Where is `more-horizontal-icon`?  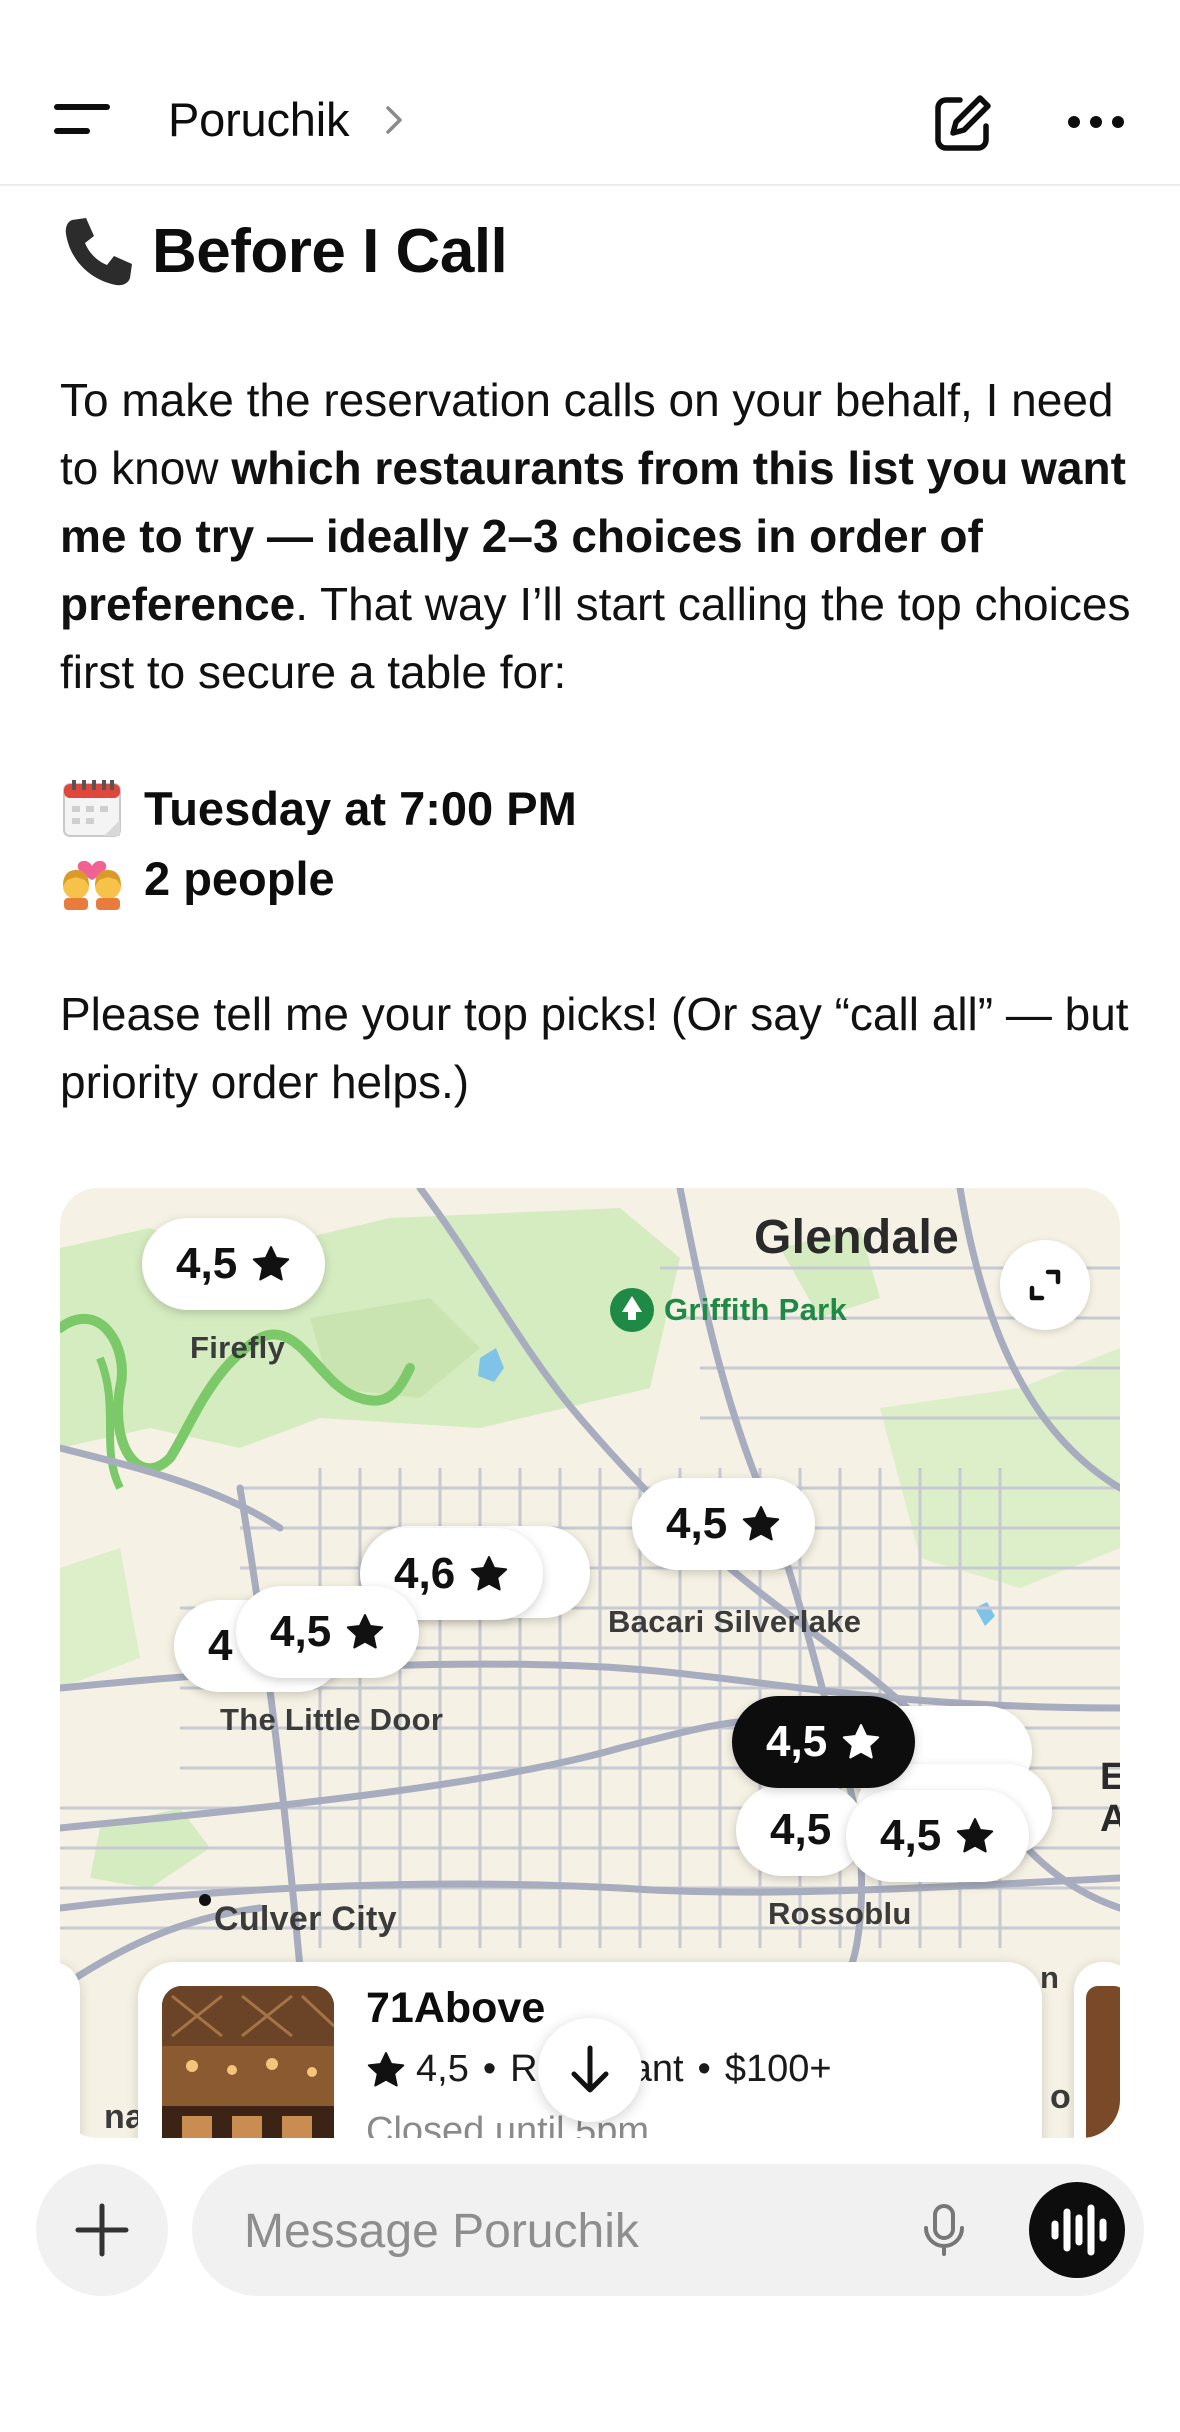 more-horizontal-icon is located at coordinates (1096, 122).